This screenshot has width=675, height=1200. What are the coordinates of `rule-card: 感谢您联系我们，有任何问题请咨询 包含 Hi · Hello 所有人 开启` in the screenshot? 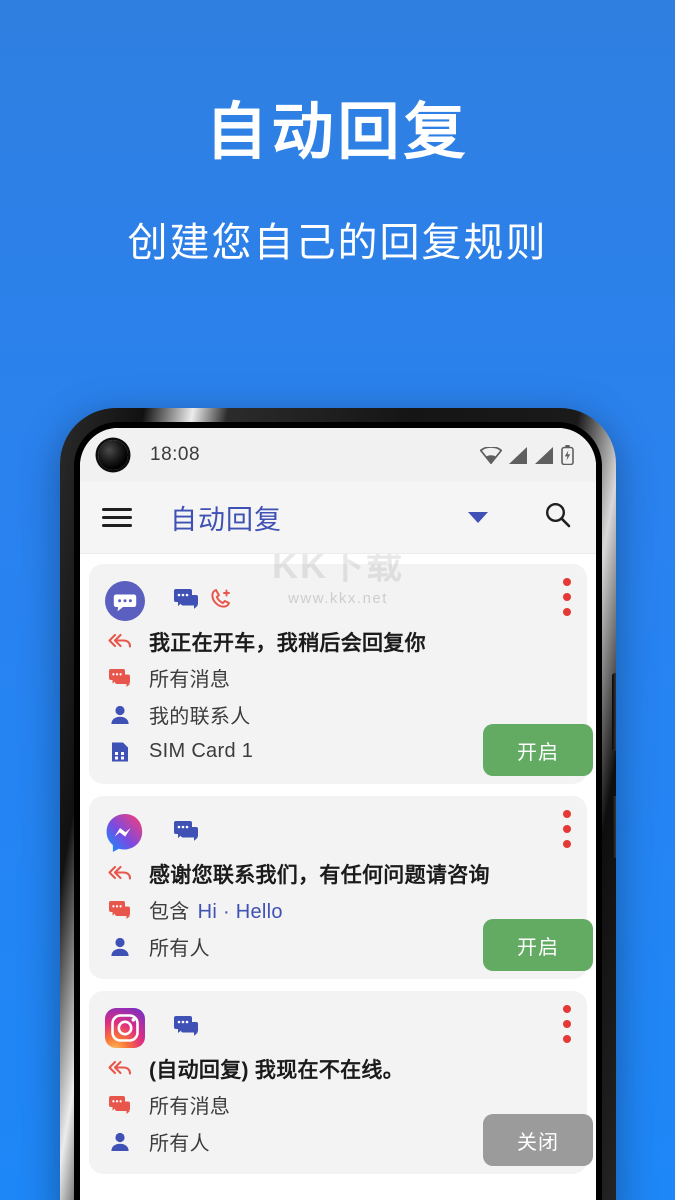 It's located at (341, 887).